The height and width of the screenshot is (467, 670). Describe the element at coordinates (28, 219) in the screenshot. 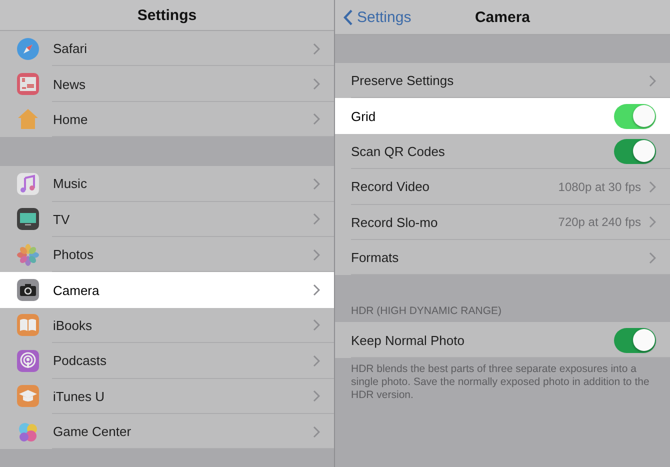

I see `tv-icon` at that location.